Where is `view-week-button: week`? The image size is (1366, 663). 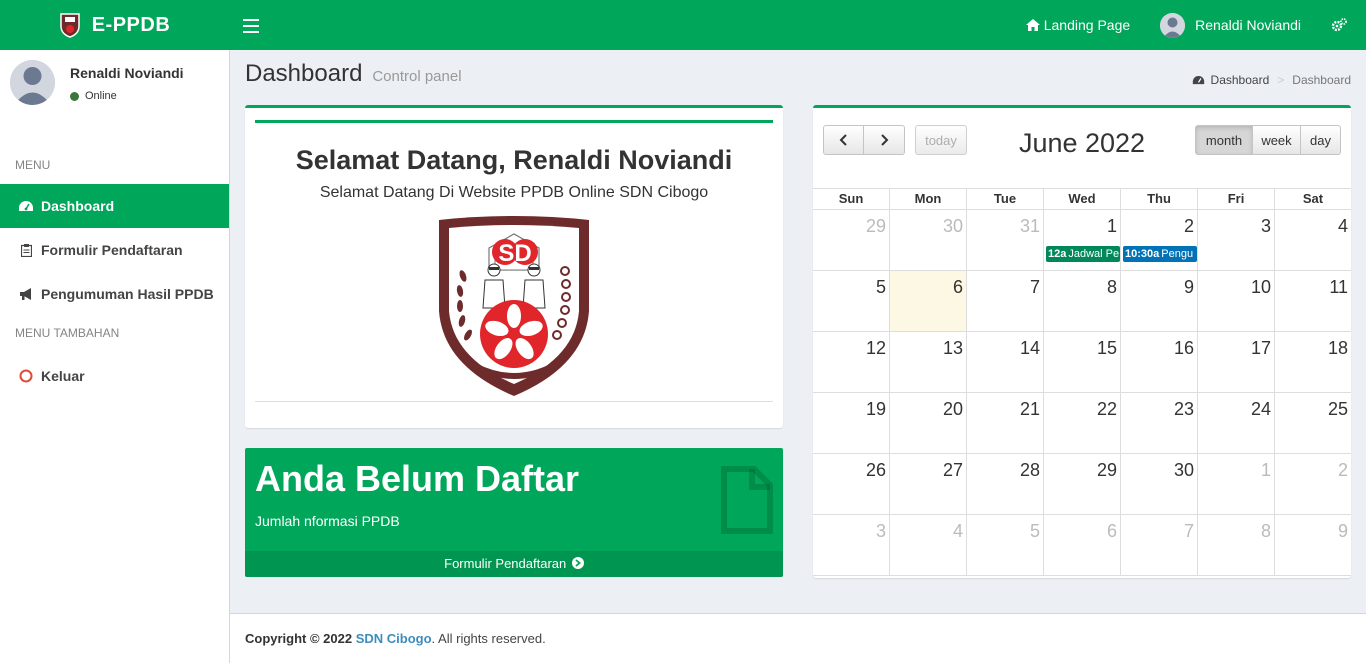 view-week-button: week is located at coordinates (1277, 140).